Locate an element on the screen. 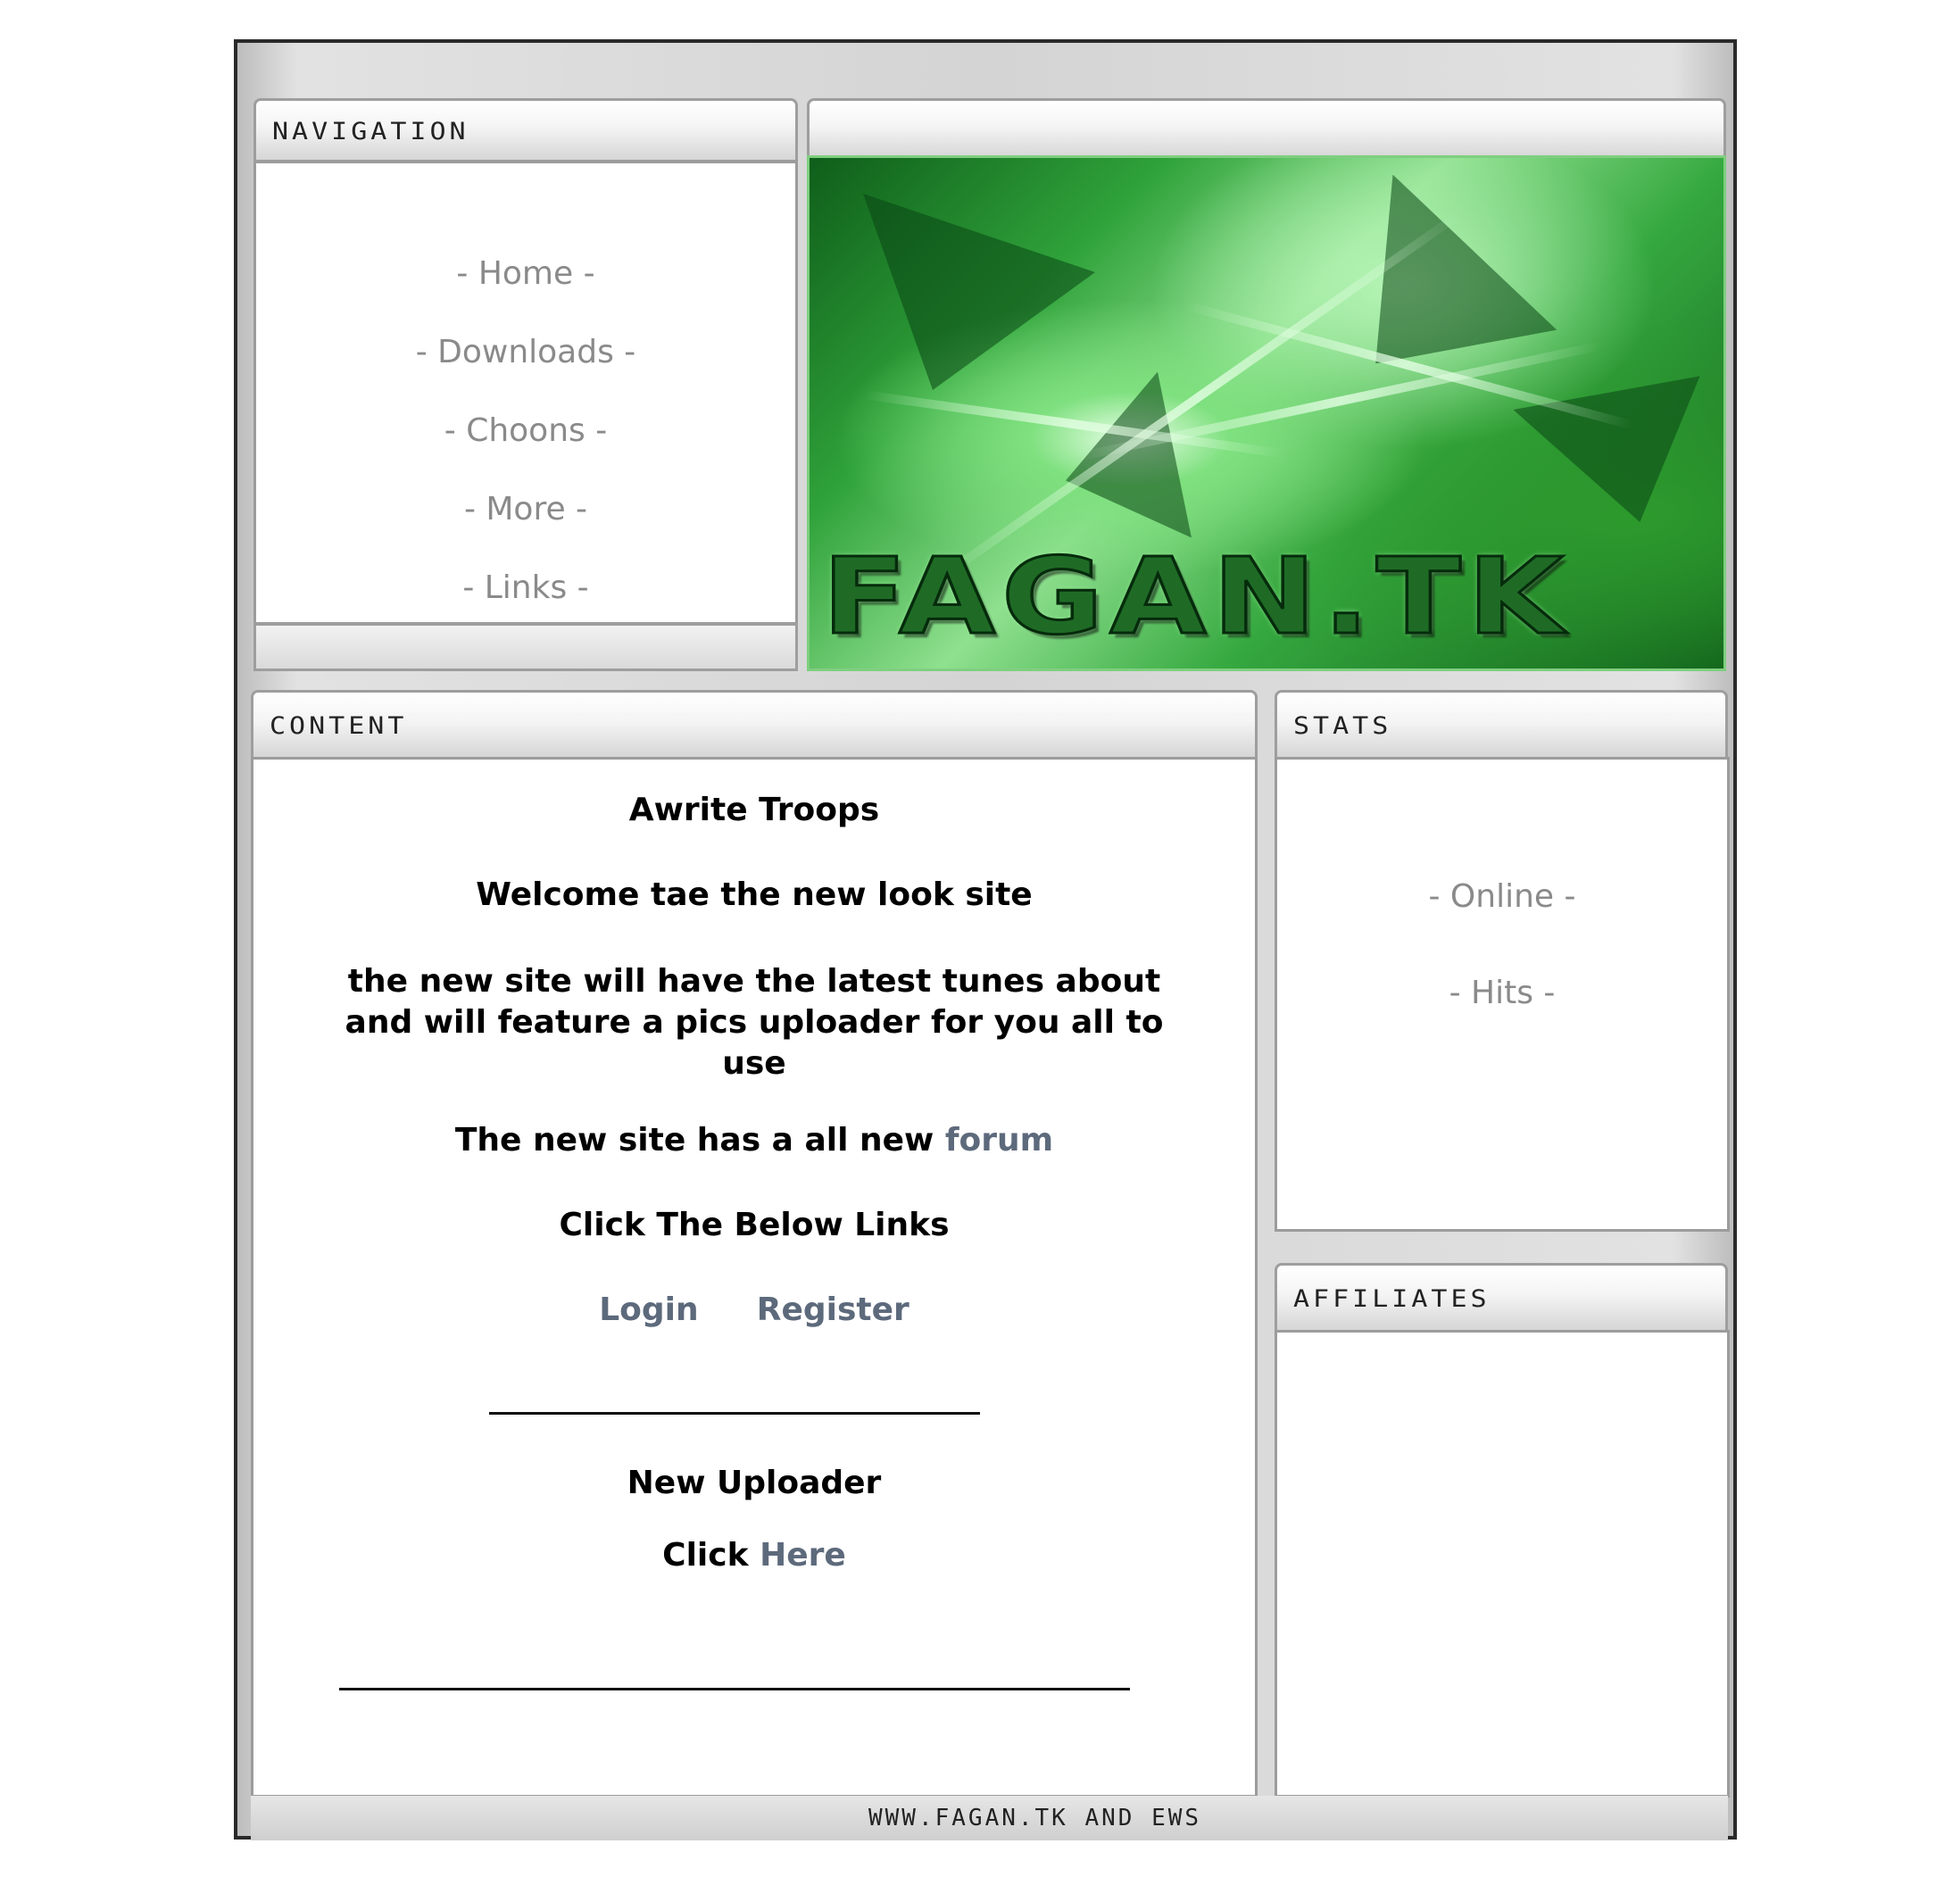  uploader-heading: New Uploader is located at coordinates (754, 1483).